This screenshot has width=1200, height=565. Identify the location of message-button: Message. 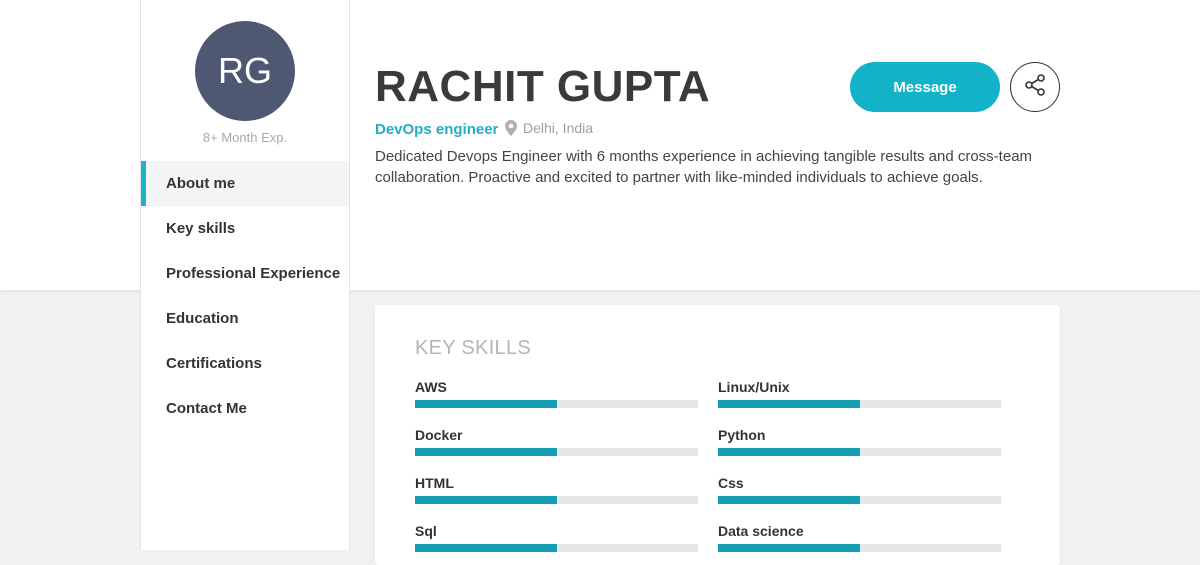
(925, 87).